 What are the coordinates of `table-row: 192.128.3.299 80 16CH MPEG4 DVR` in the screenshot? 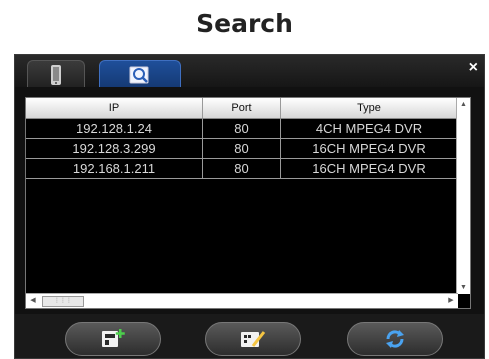 It's located at (242, 149).